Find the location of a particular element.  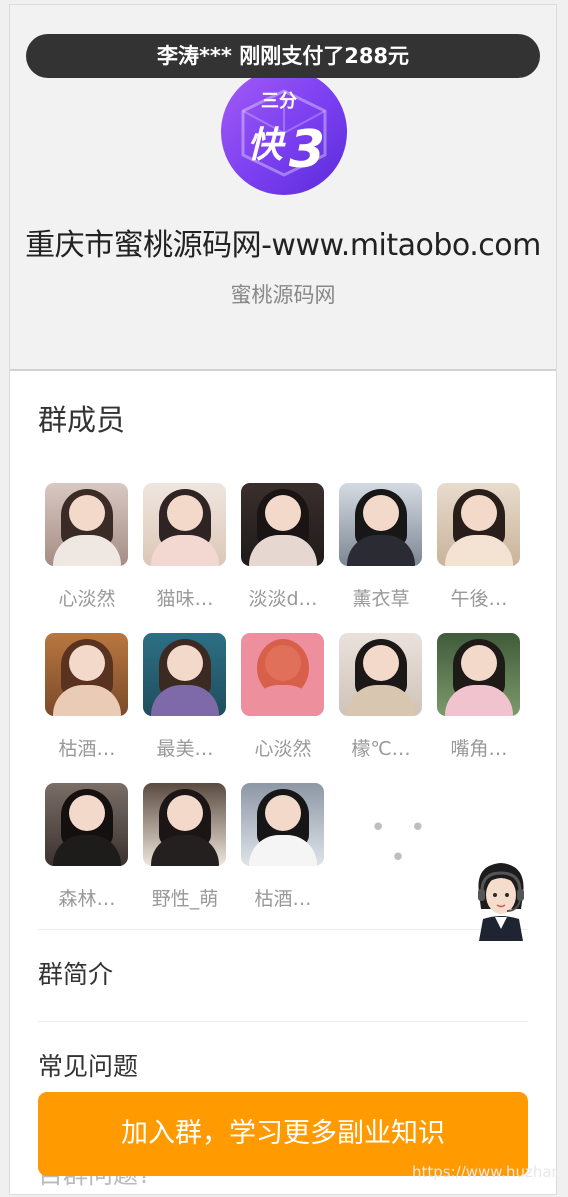

faq-row: 常见问题 is located at coordinates (88, 1065).